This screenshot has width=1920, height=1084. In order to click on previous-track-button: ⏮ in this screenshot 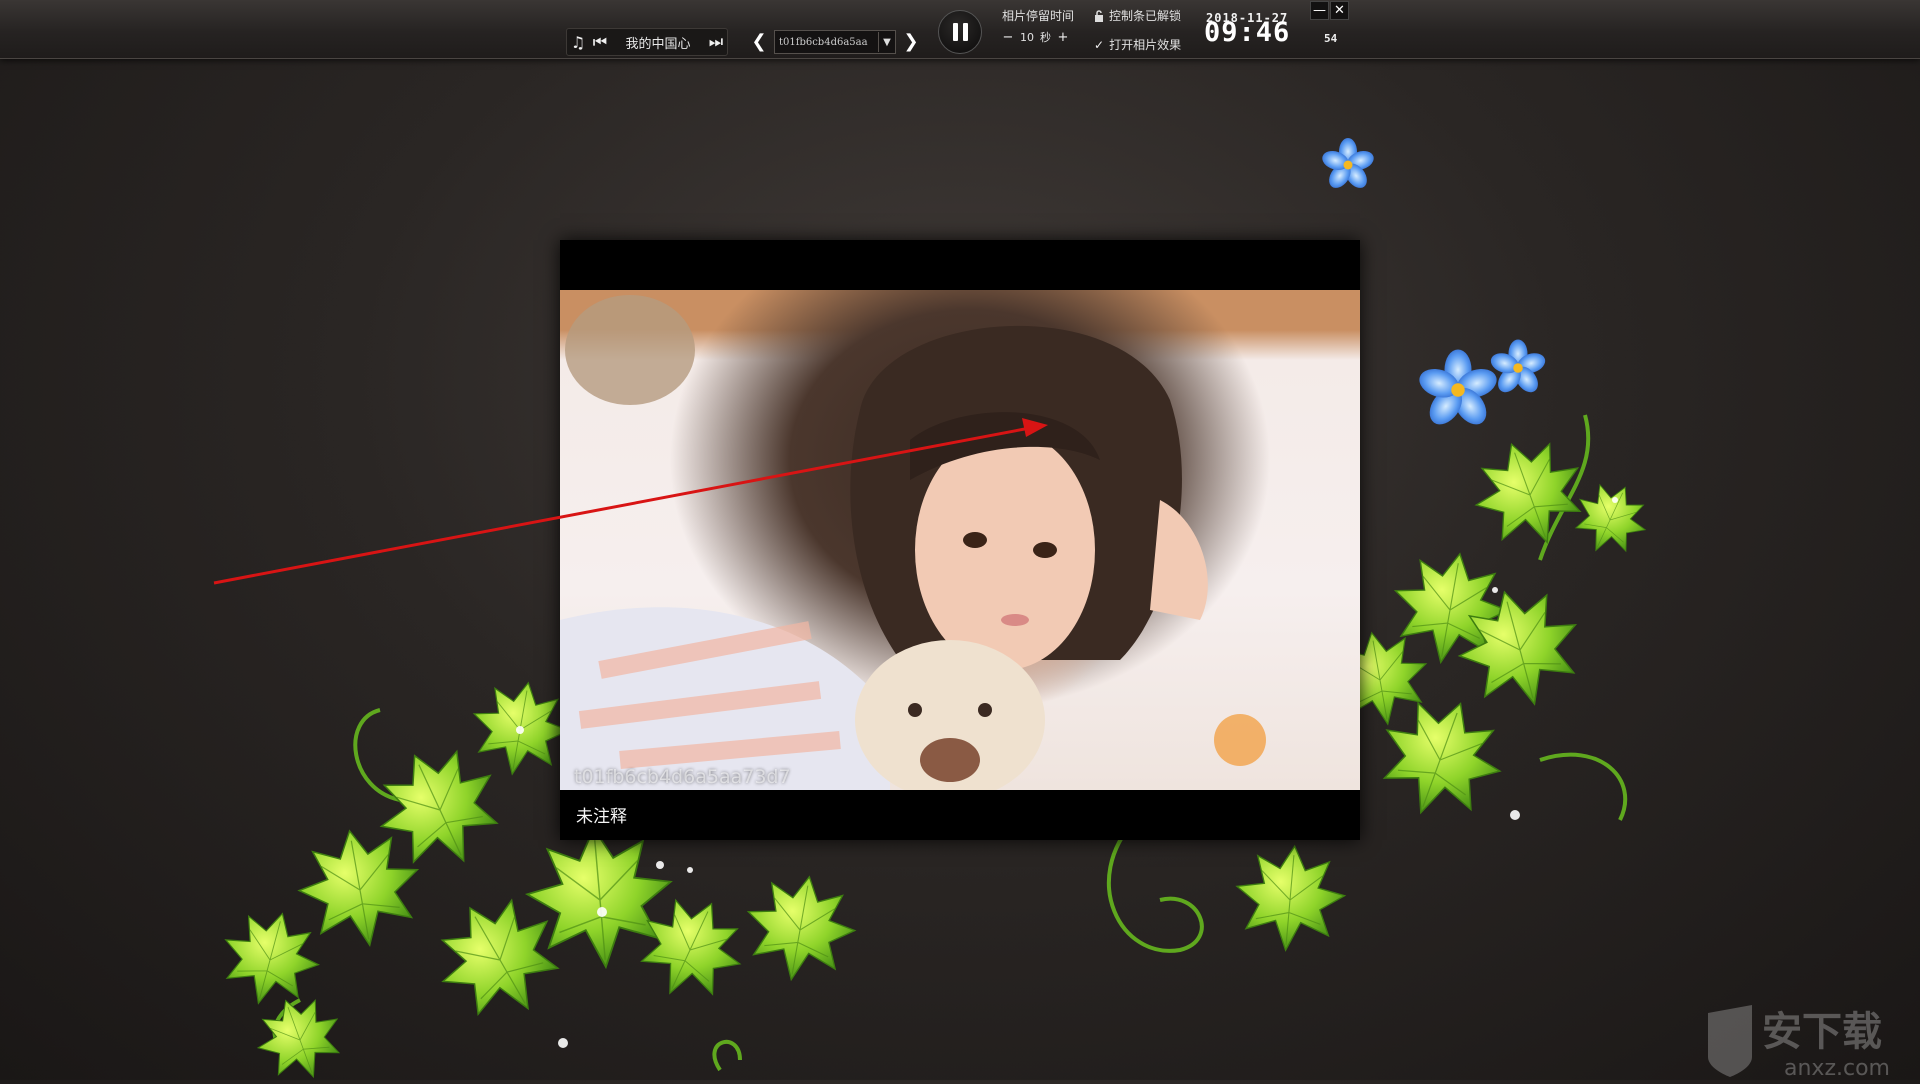, I will do `click(600, 42)`.